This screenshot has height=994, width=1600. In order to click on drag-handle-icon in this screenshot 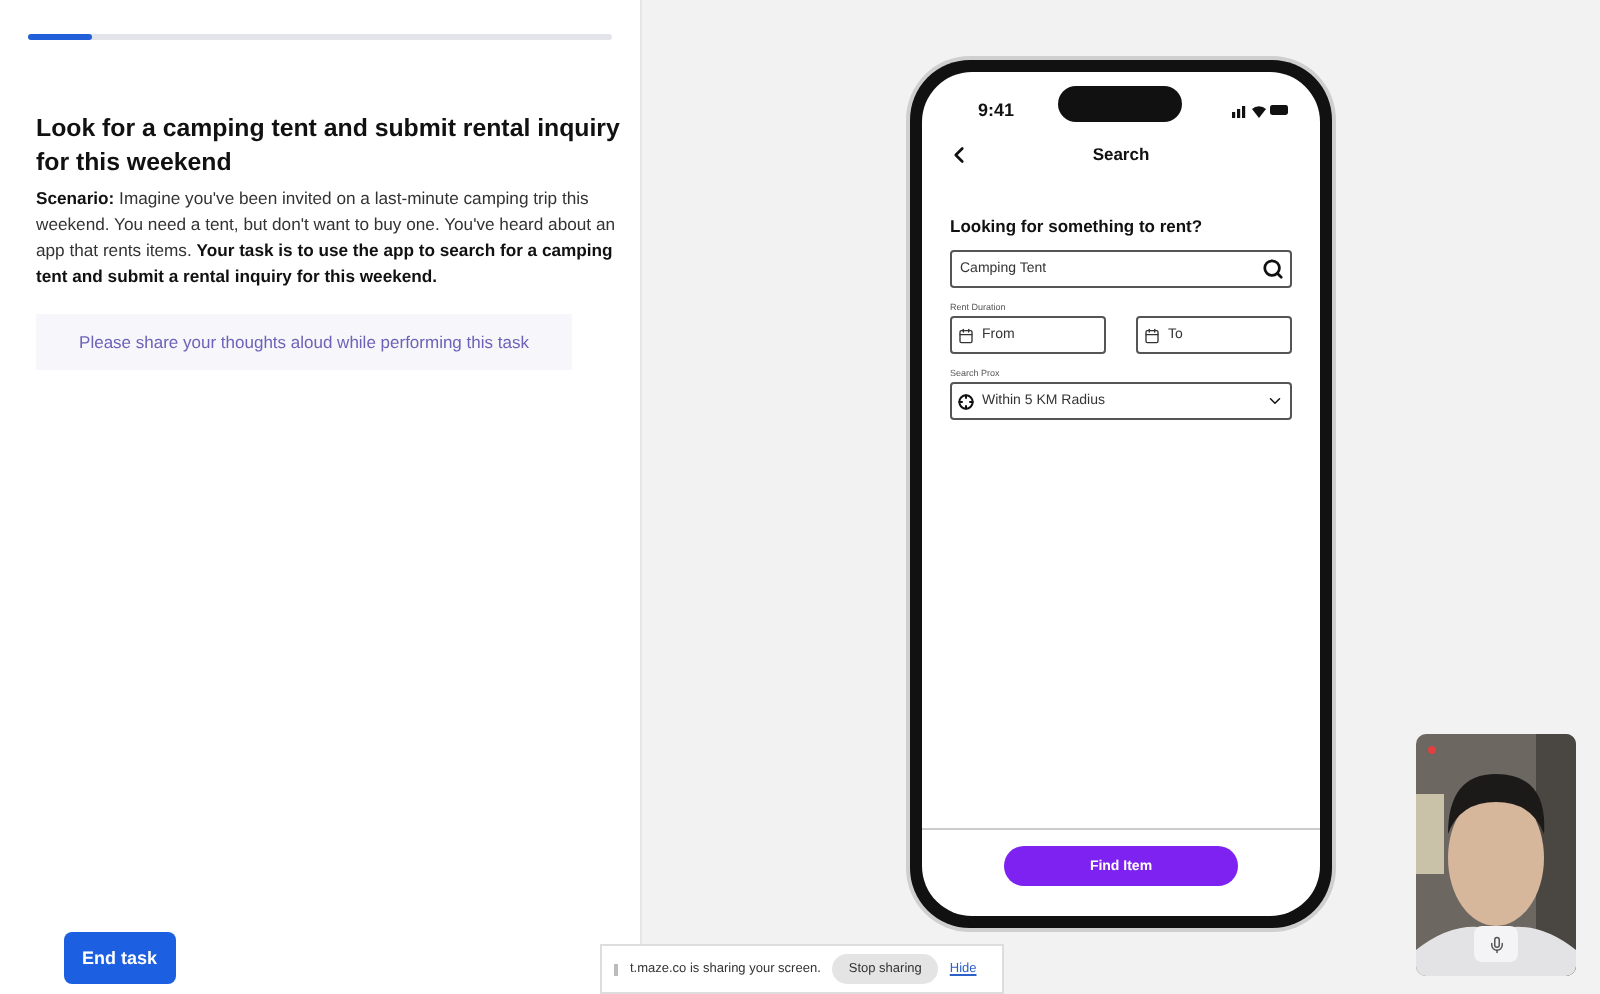, I will do `click(616, 969)`.